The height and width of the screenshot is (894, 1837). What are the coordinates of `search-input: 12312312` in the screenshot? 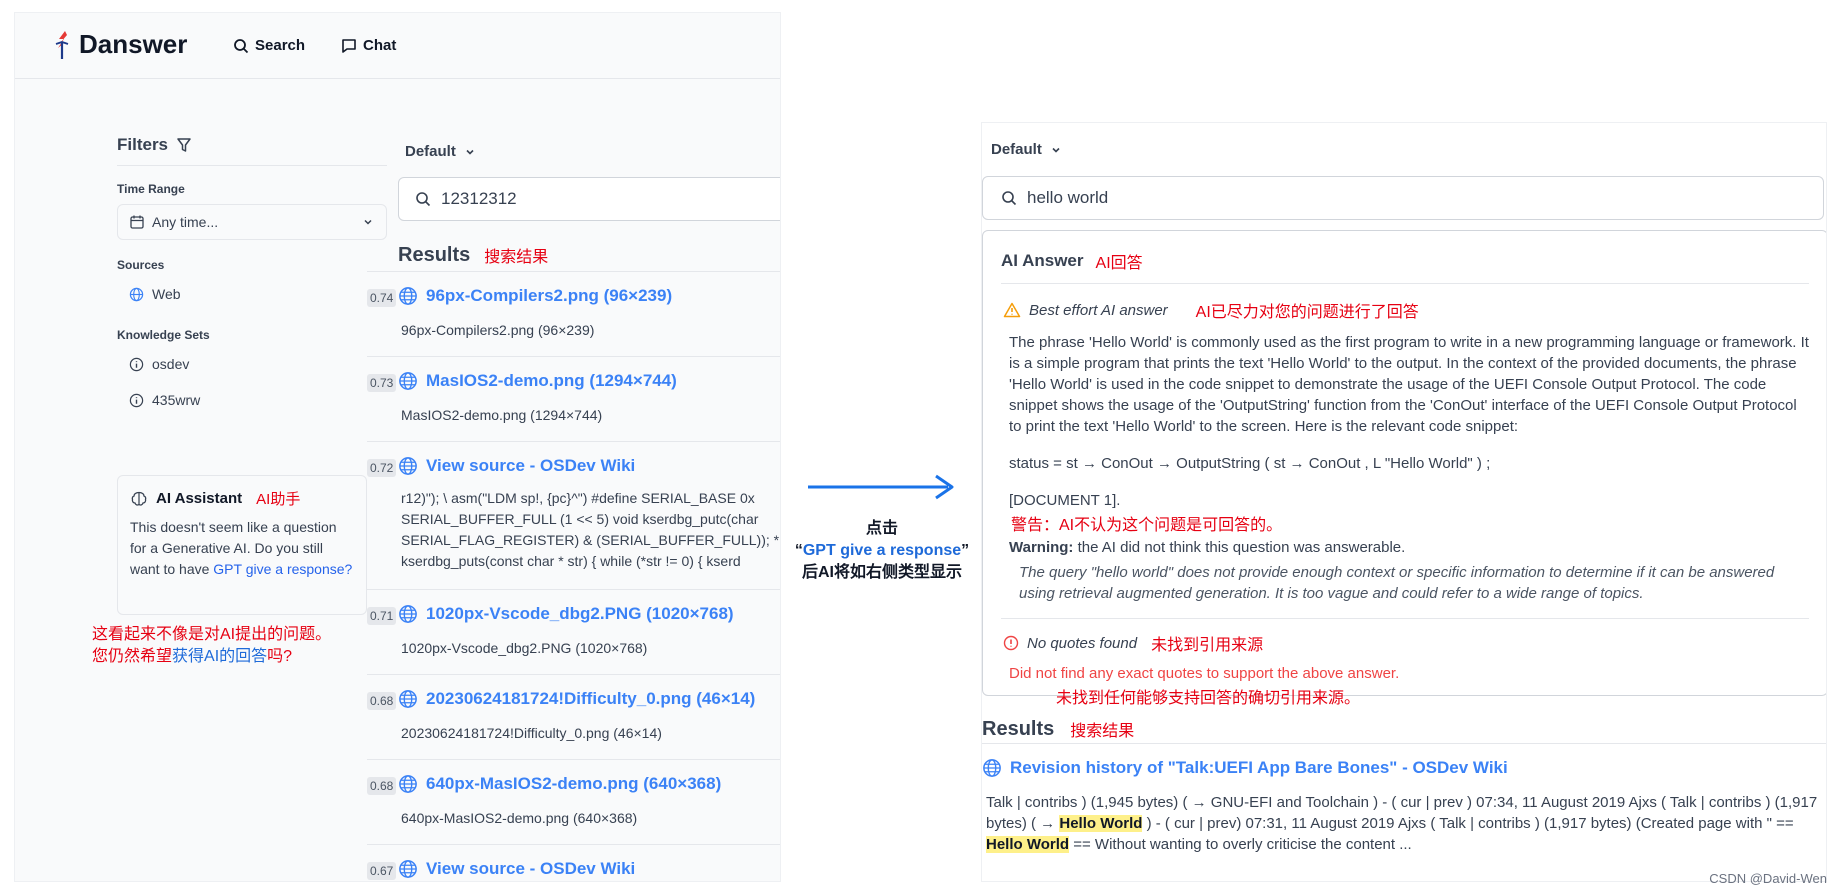 It's located at (589, 199).